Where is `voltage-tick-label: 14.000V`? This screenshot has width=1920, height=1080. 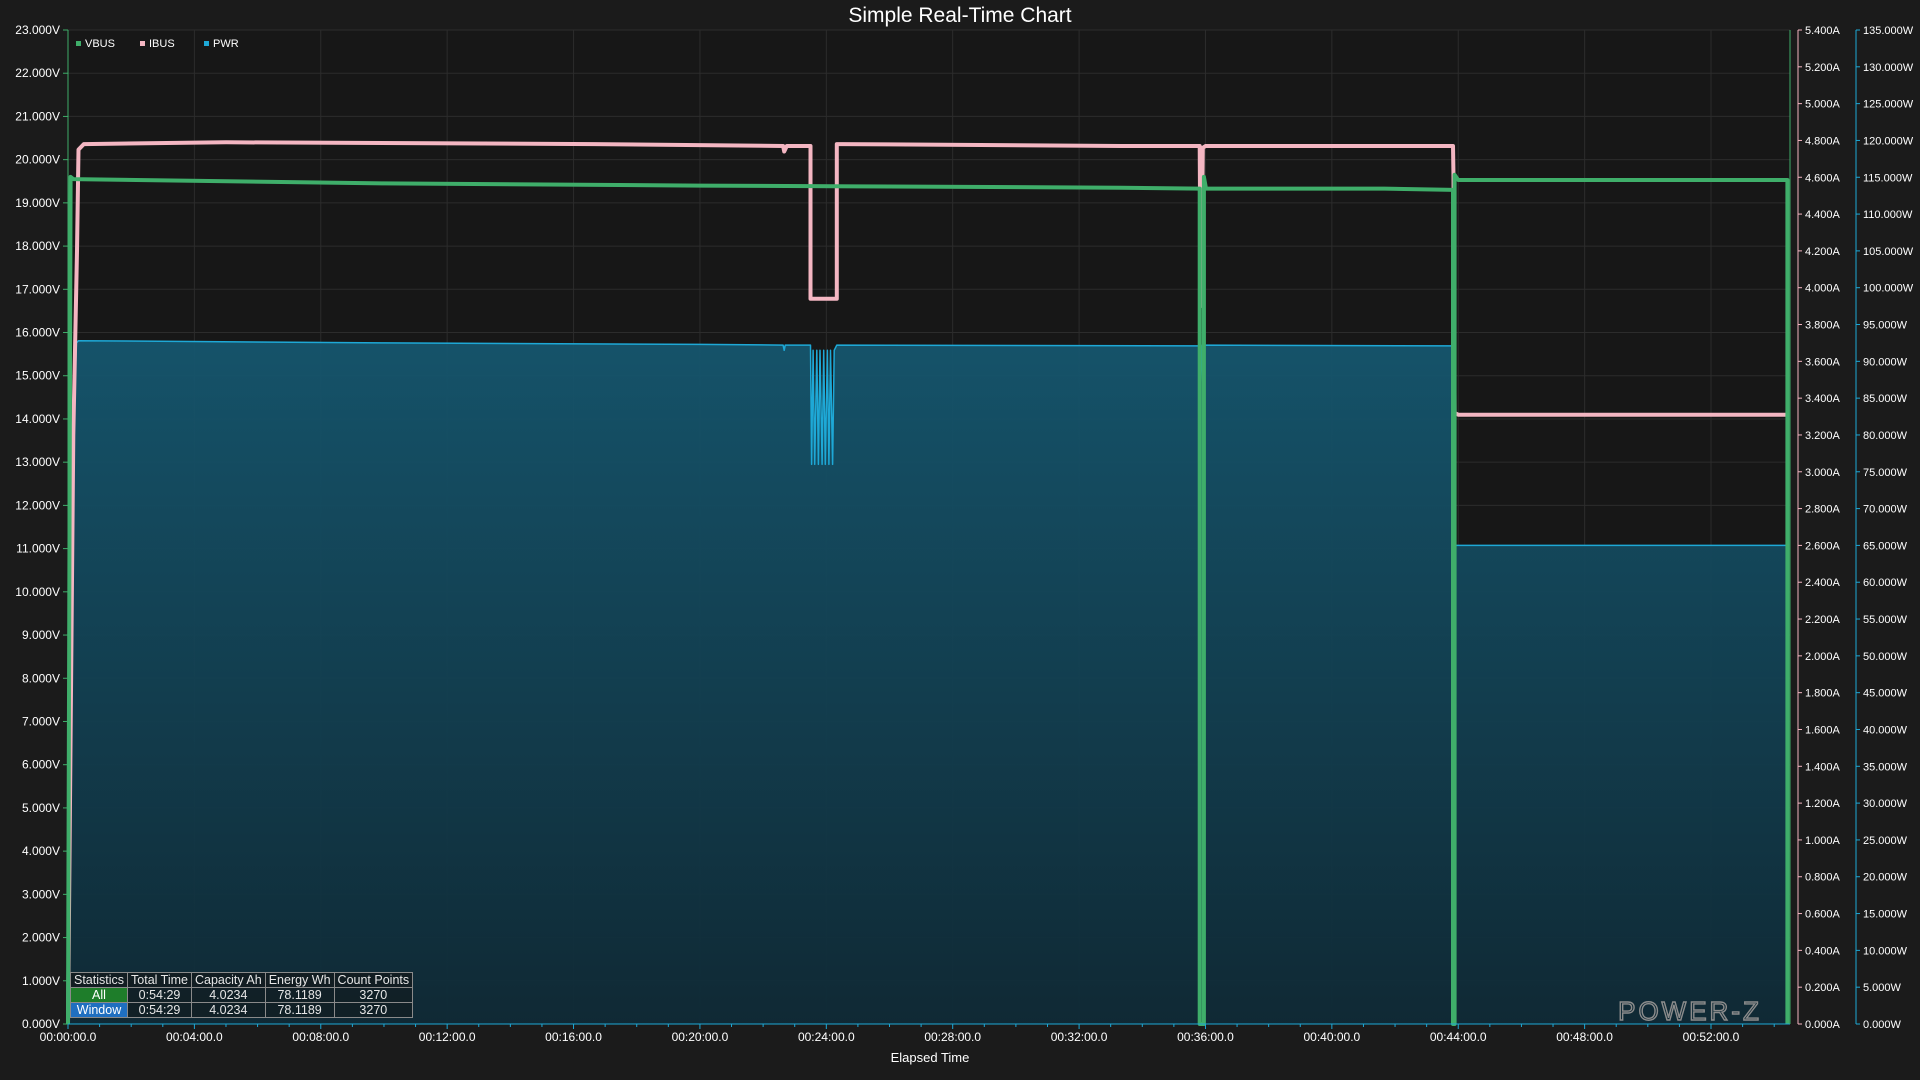 voltage-tick-label: 14.000V is located at coordinates (37, 419).